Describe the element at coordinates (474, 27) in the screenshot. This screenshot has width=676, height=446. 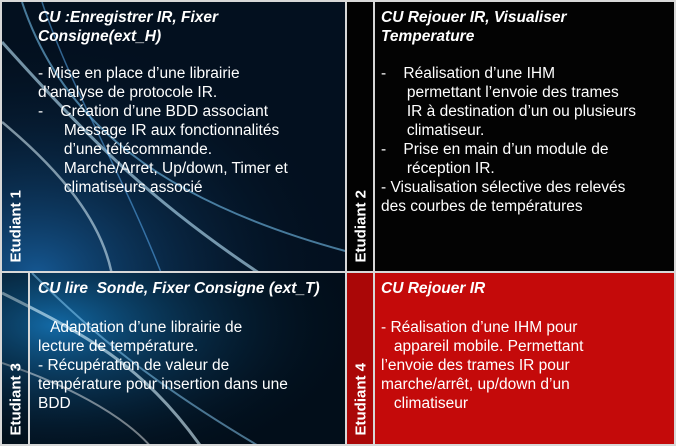
I see `cell-title: CU Rejouer IR, Visualiser Temperature` at that location.